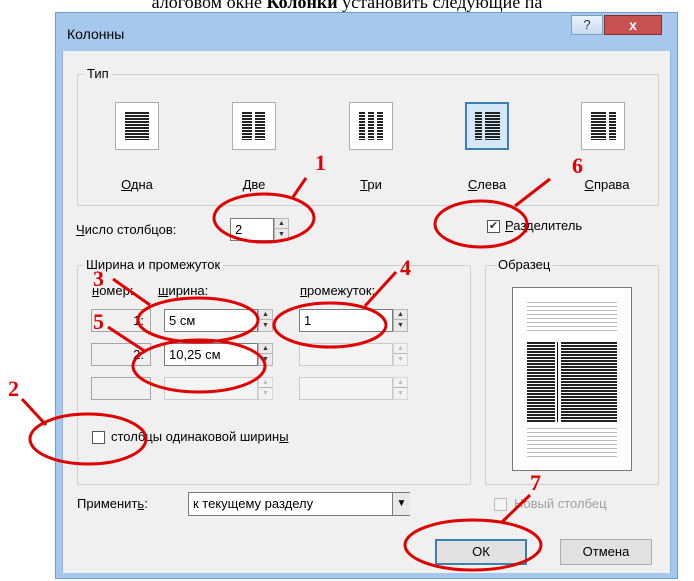  I want to click on type-right-label: Справа, so click(607, 184).